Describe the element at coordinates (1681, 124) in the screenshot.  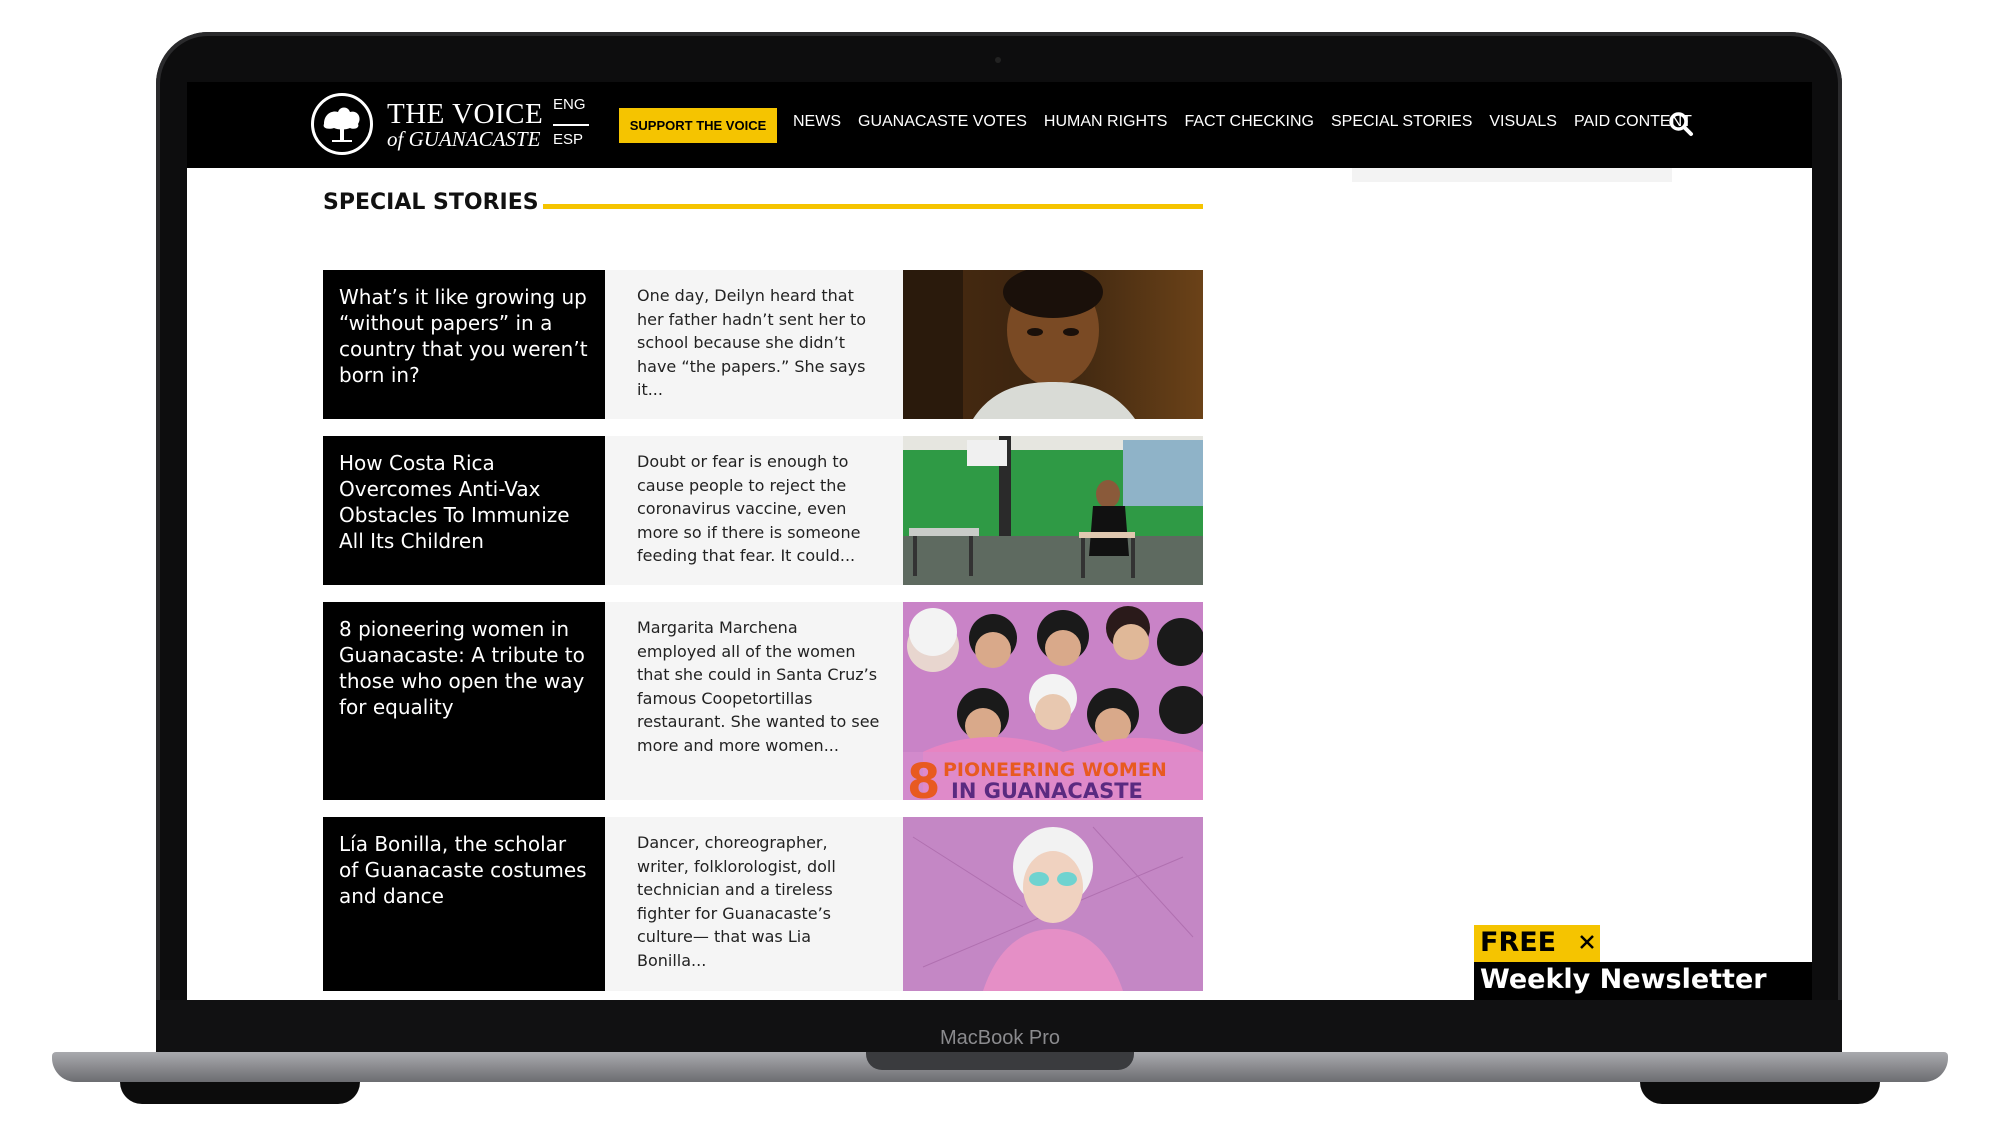
I see `search-icon` at that location.